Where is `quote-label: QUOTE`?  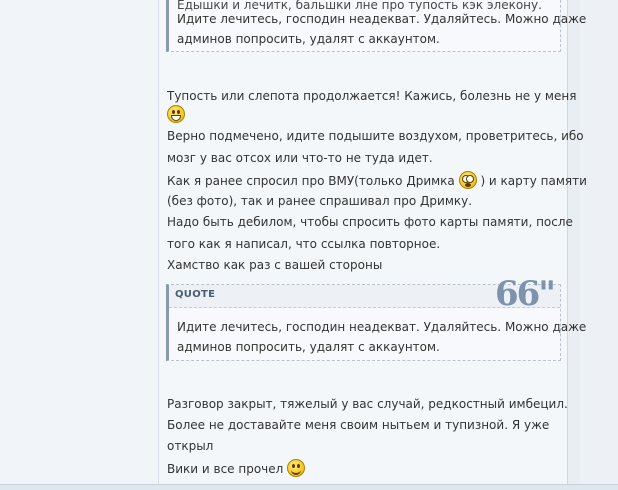
quote-label: QUOTE is located at coordinates (195, 294).